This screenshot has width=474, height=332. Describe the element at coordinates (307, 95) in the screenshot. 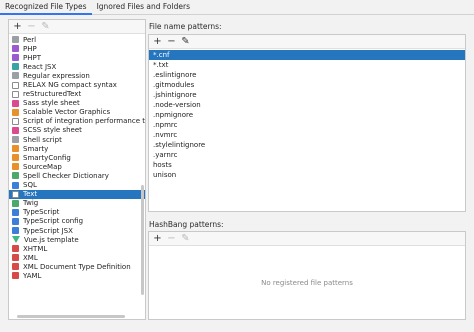

I see `pattern-row: .jshintignore` at that location.